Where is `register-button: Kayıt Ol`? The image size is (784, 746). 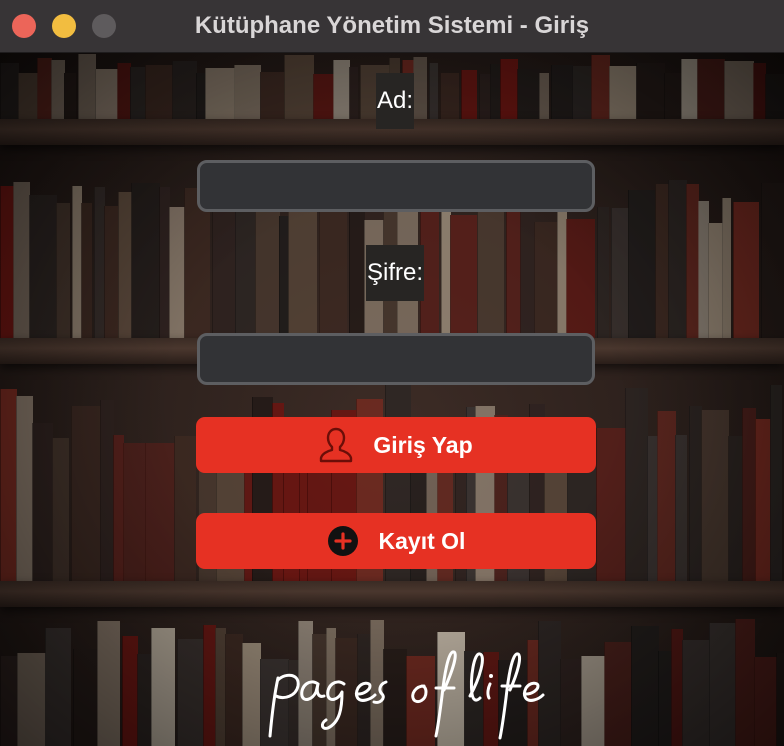 register-button: Kayıt Ol is located at coordinates (396, 541).